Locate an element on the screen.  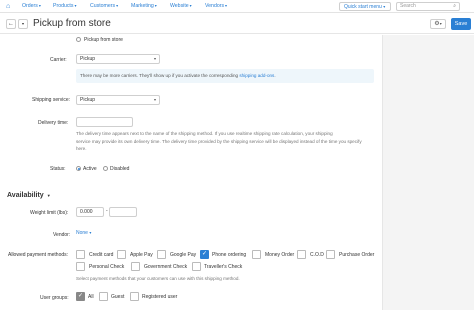
shipping-addons-link: shipping add-ons is located at coordinates (256, 75).